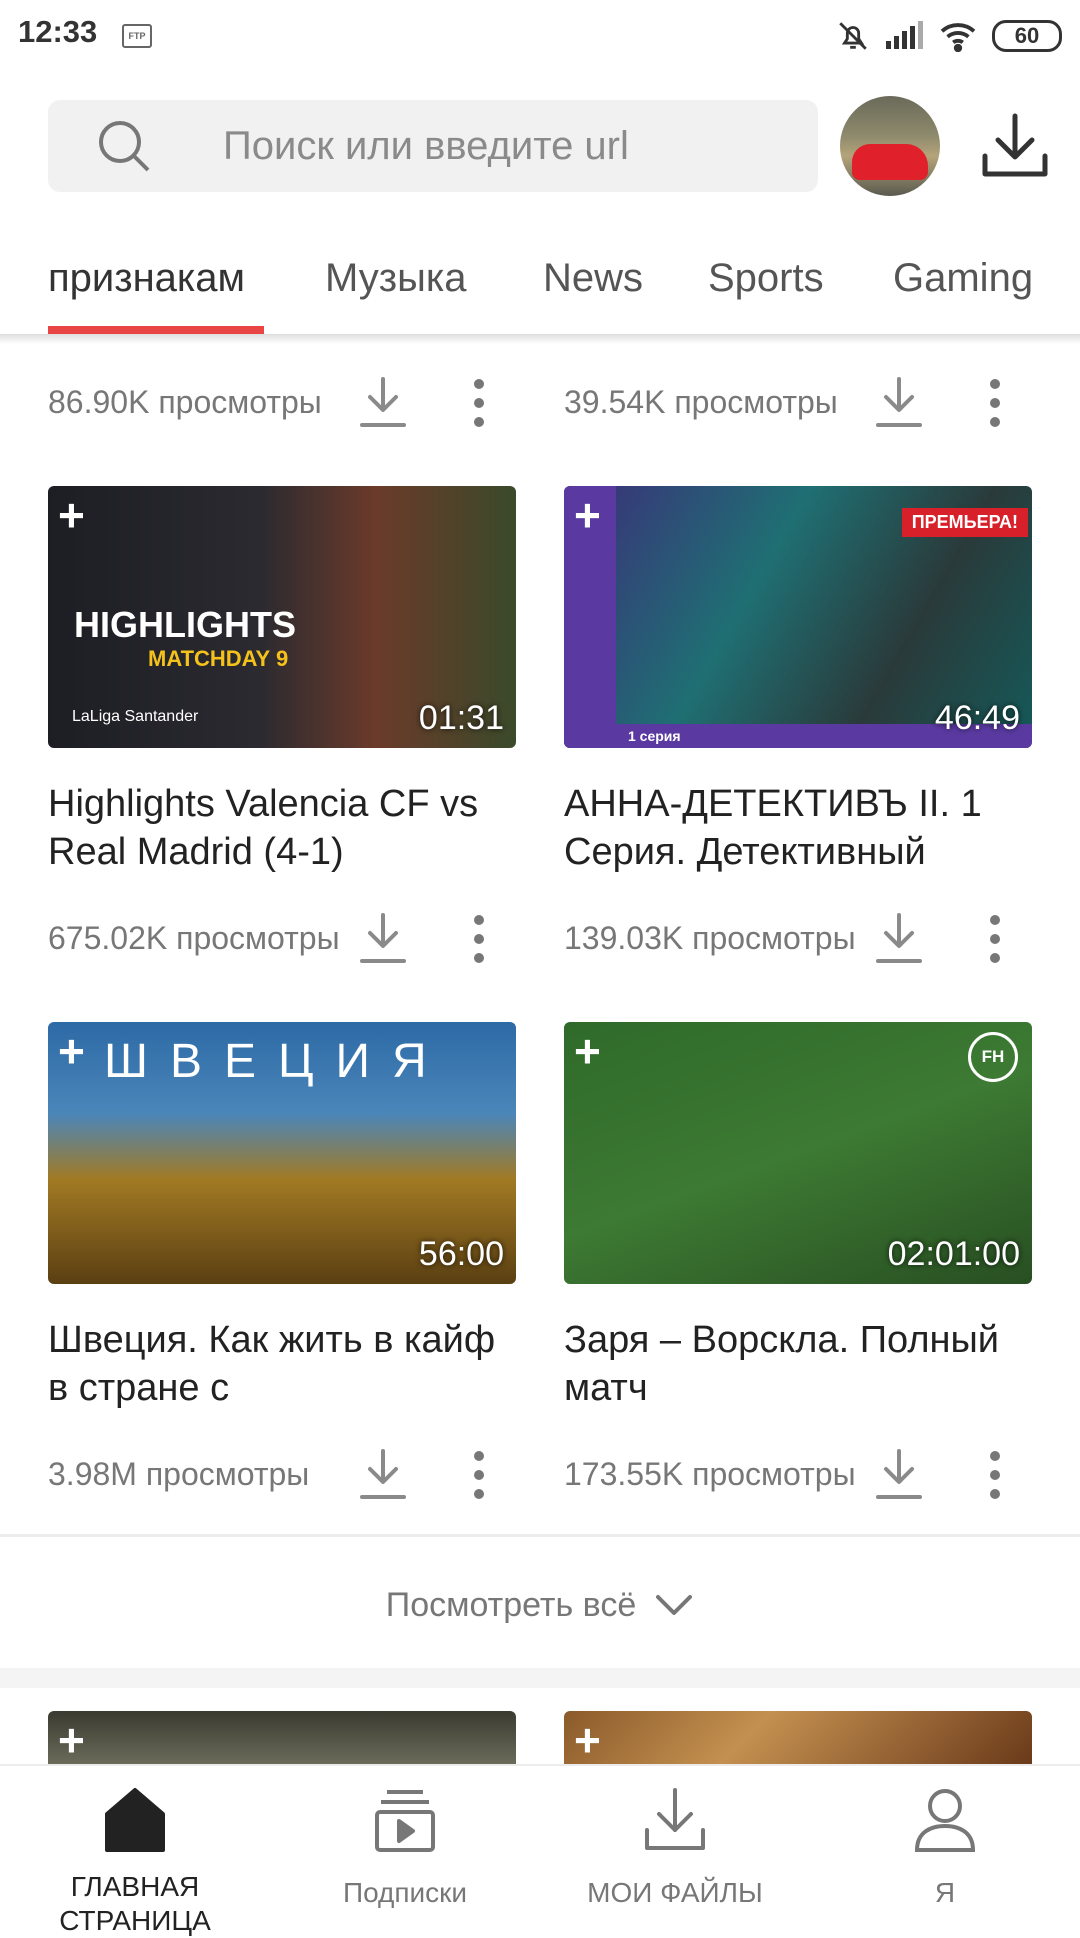 This screenshot has width=1080, height=1938. I want to click on video-duration: 02:01:00, so click(953, 1254).